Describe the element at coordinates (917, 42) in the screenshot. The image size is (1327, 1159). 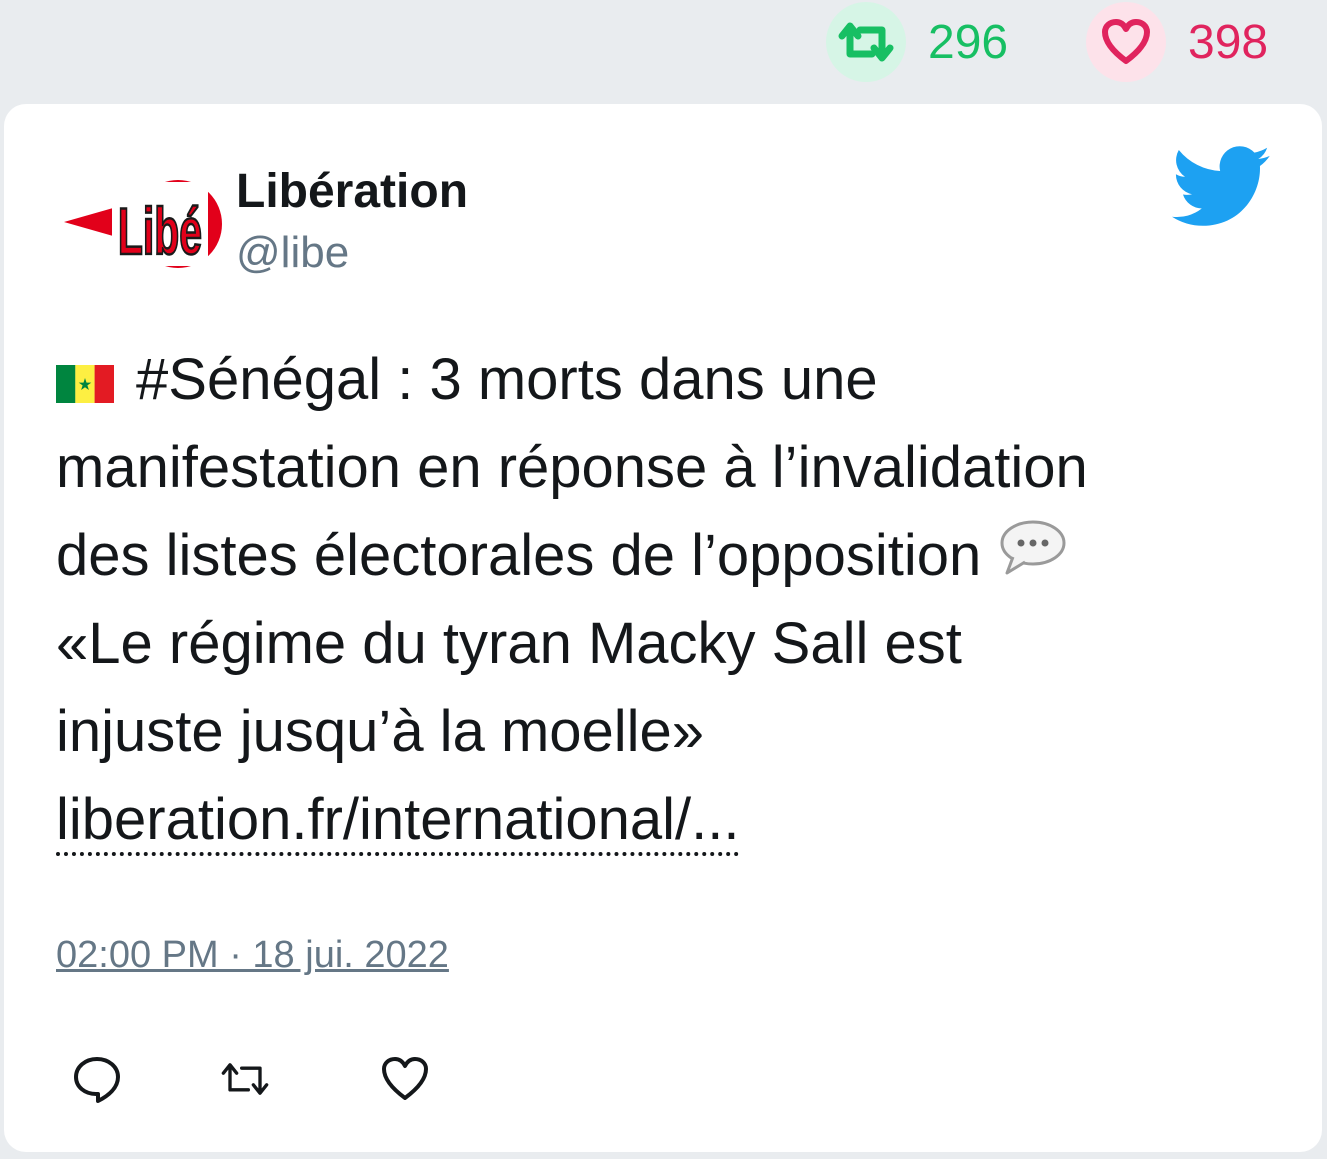
I see `retweet-stat: 296` at that location.